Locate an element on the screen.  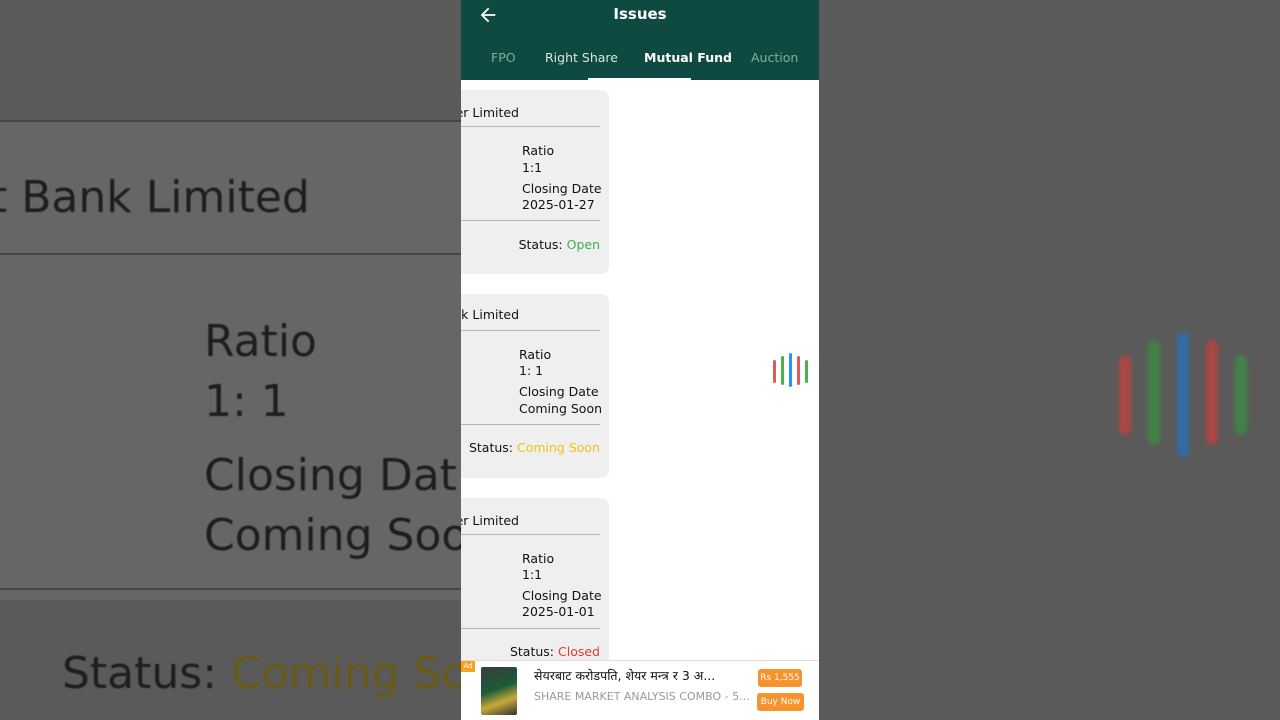
ad-price-badge: Rs 1,555 is located at coordinates (780, 678).